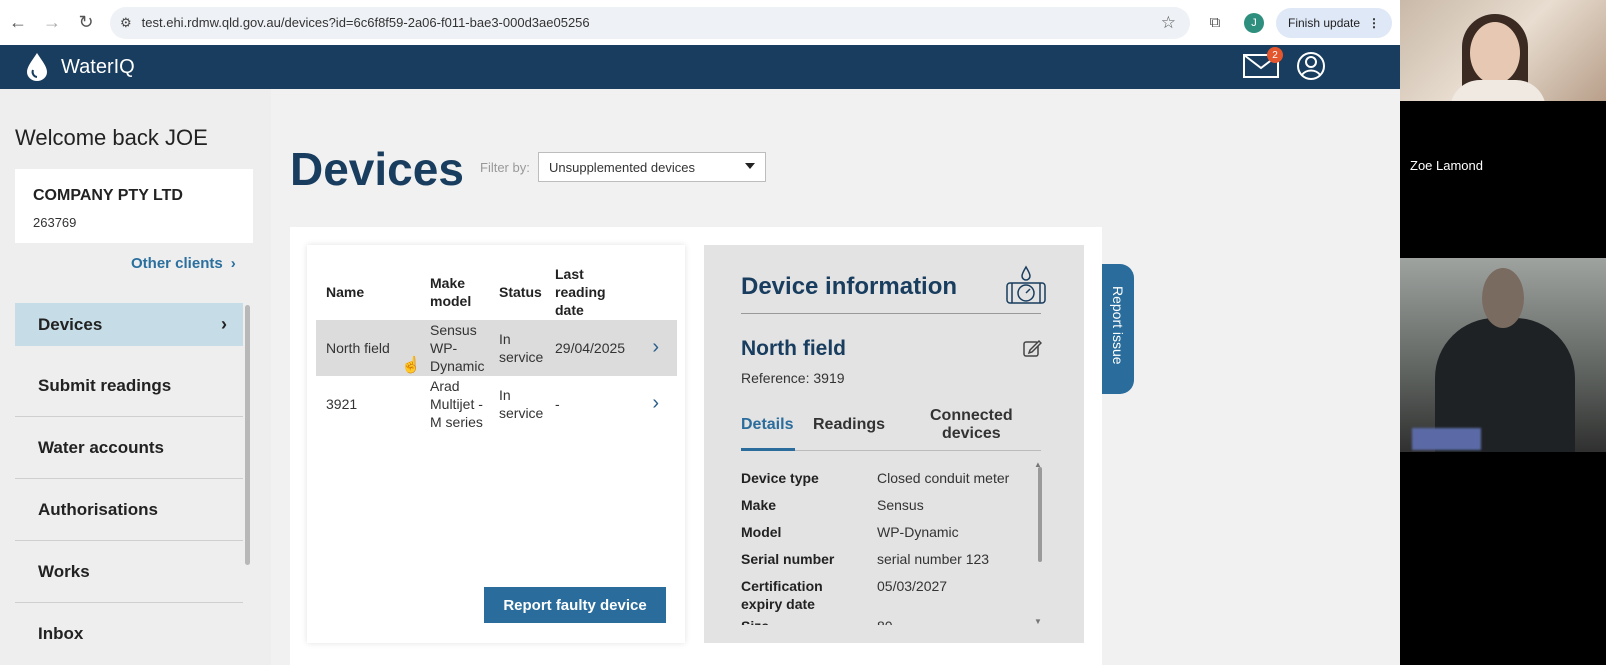 The height and width of the screenshot is (665, 1606). I want to click on row-make-line: Arad, so click(445, 386).